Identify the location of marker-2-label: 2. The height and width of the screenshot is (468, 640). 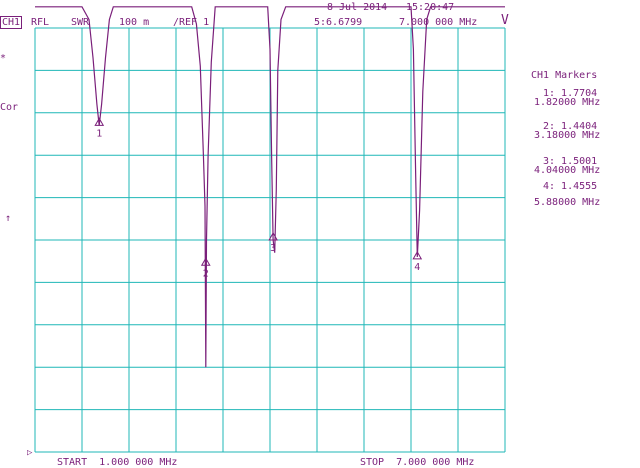
(206, 273).